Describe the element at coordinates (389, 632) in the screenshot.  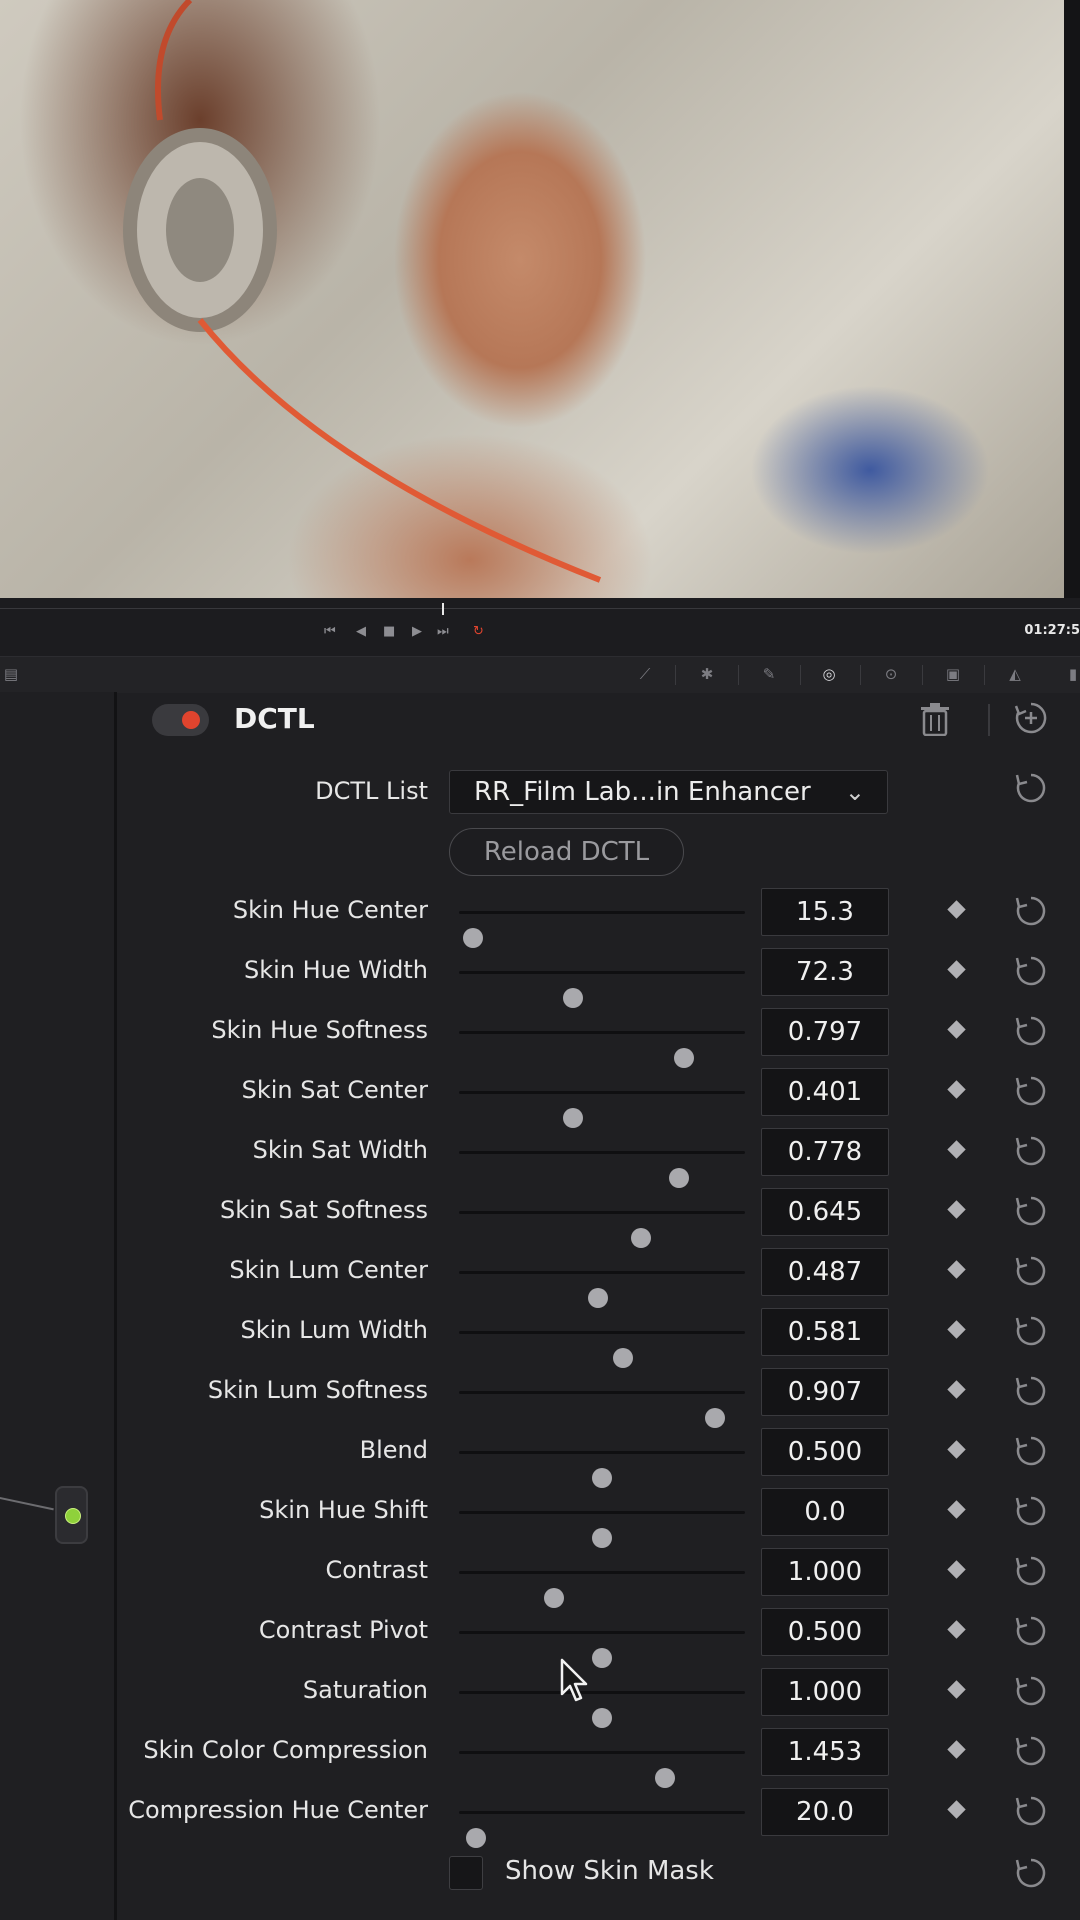
I see `stop-icon: ■` at that location.